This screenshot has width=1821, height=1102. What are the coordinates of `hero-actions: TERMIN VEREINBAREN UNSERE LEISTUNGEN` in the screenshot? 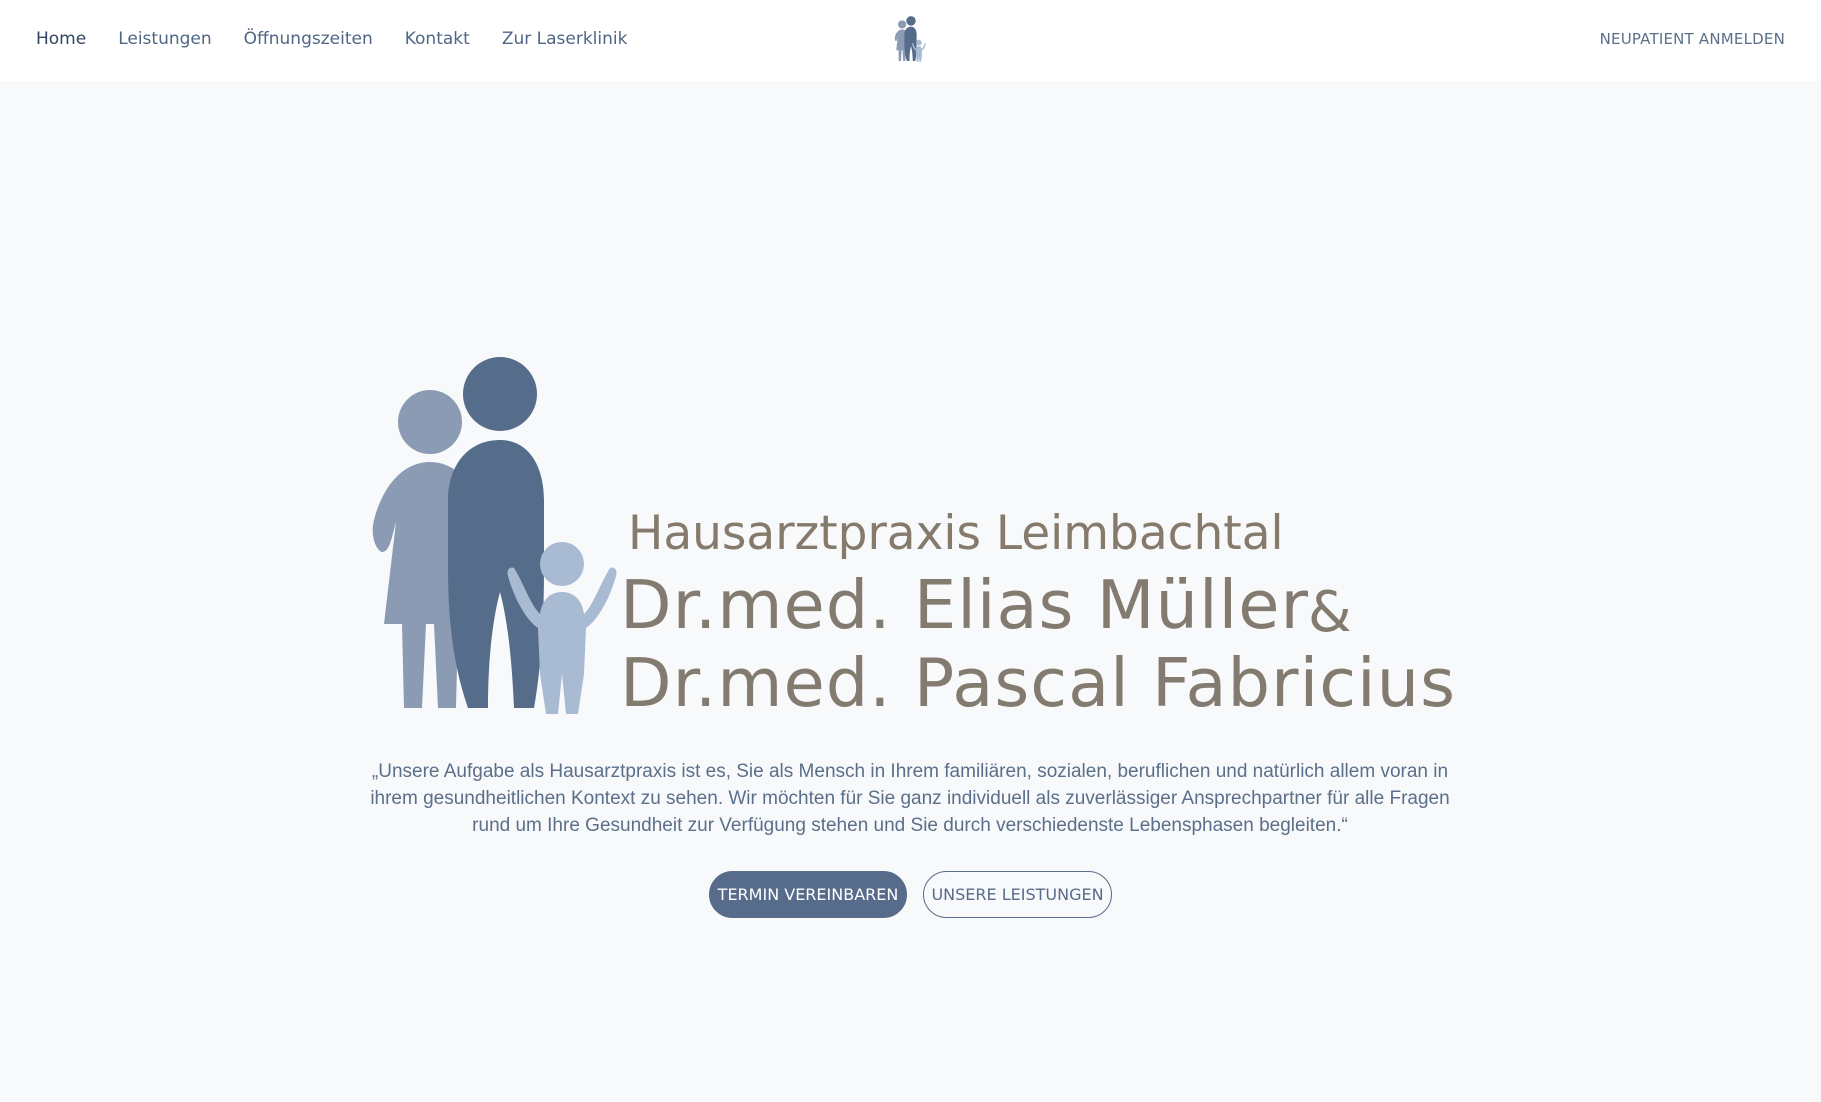 It's located at (910, 894).